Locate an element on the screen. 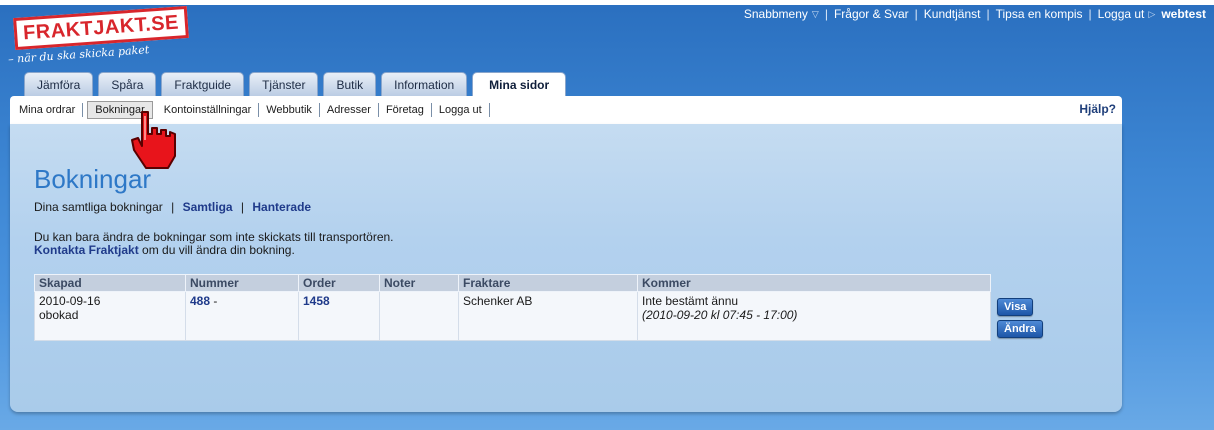 This screenshot has width=1214, height=430. tip-friend-link: Tipsa en kompis is located at coordinates (1039, 14).